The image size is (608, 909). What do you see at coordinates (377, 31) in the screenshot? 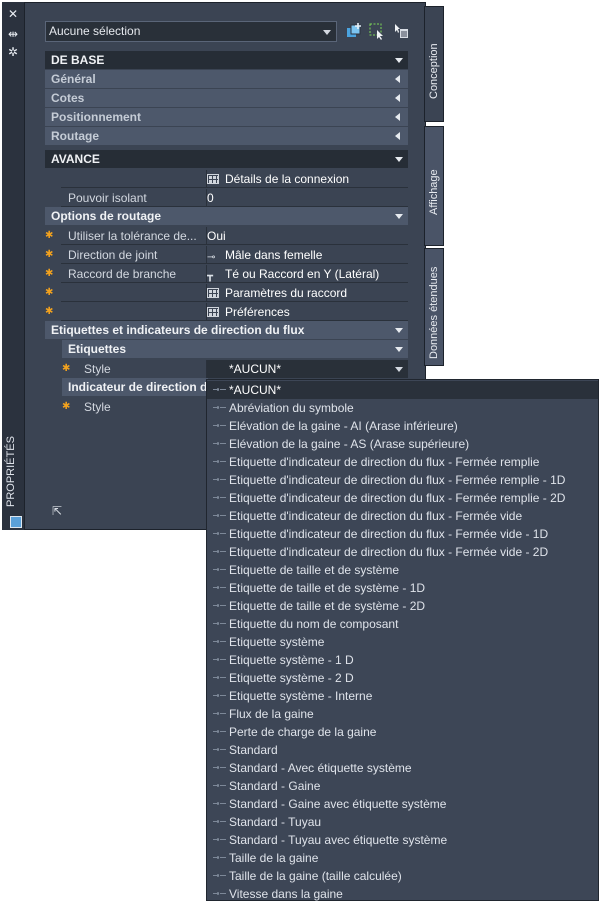
I see `select-objects-icon` at bounding box center [377, 31].